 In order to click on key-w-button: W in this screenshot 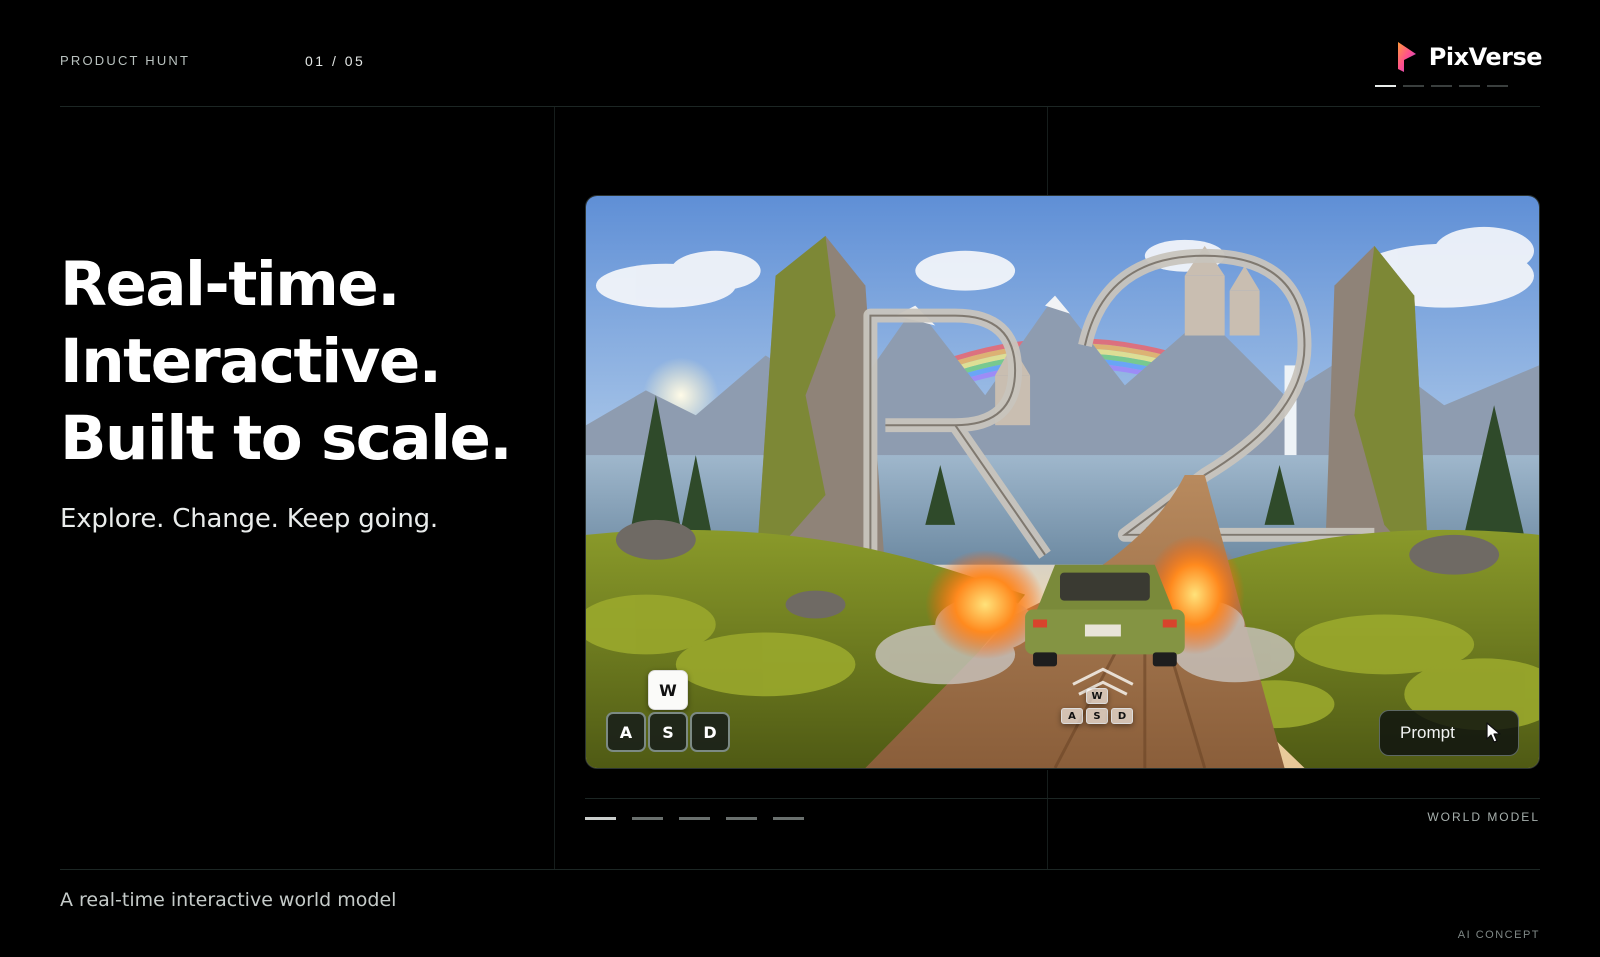, I will do `click(668, 690)`.